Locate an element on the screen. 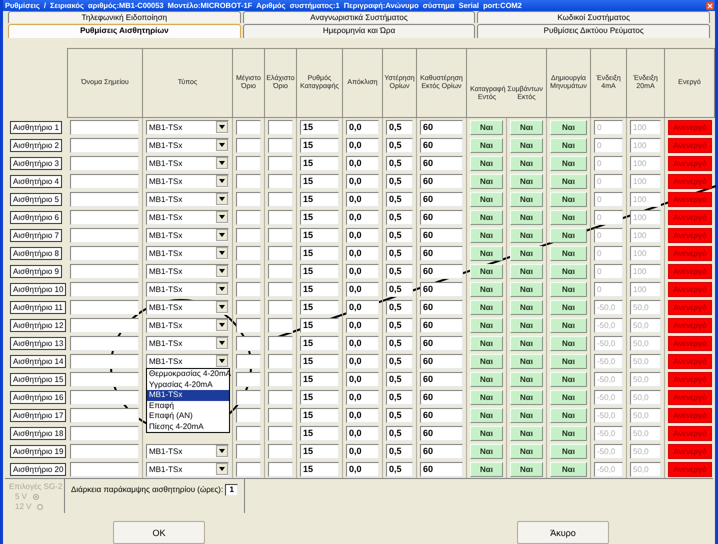 The image size is (718, 544). tab: Κωδικοί Συστήματος is located at coordinates (593, 17).